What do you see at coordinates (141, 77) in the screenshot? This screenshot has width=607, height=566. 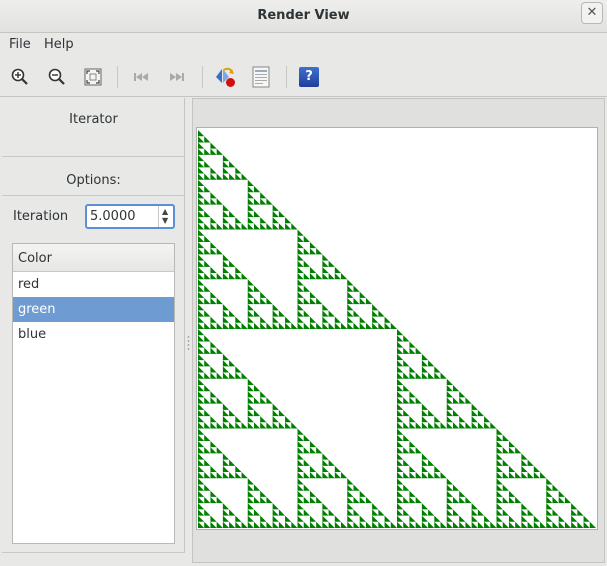 I see `first-frame-button` at bounding box center [141, 77].